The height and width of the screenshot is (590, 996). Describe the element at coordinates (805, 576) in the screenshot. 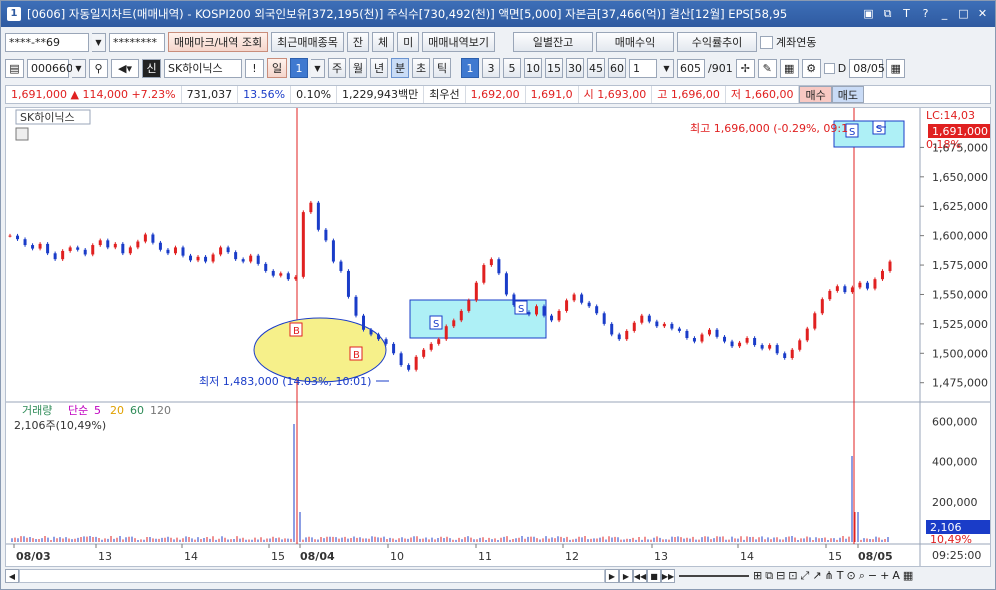

I see `ruler-icon: ⤢` at that location.